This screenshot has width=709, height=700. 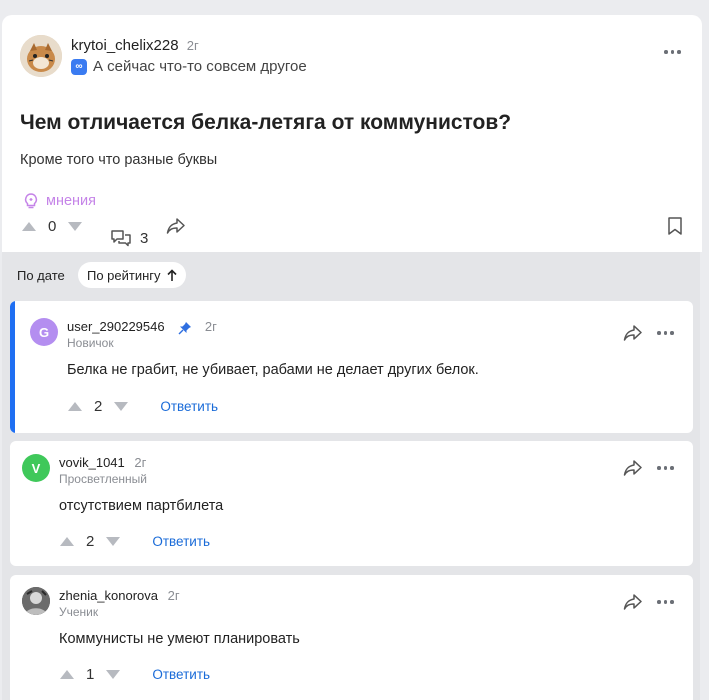 I want to click on comment-vote-row: 1 Ответить, so click(x=135, y=674).